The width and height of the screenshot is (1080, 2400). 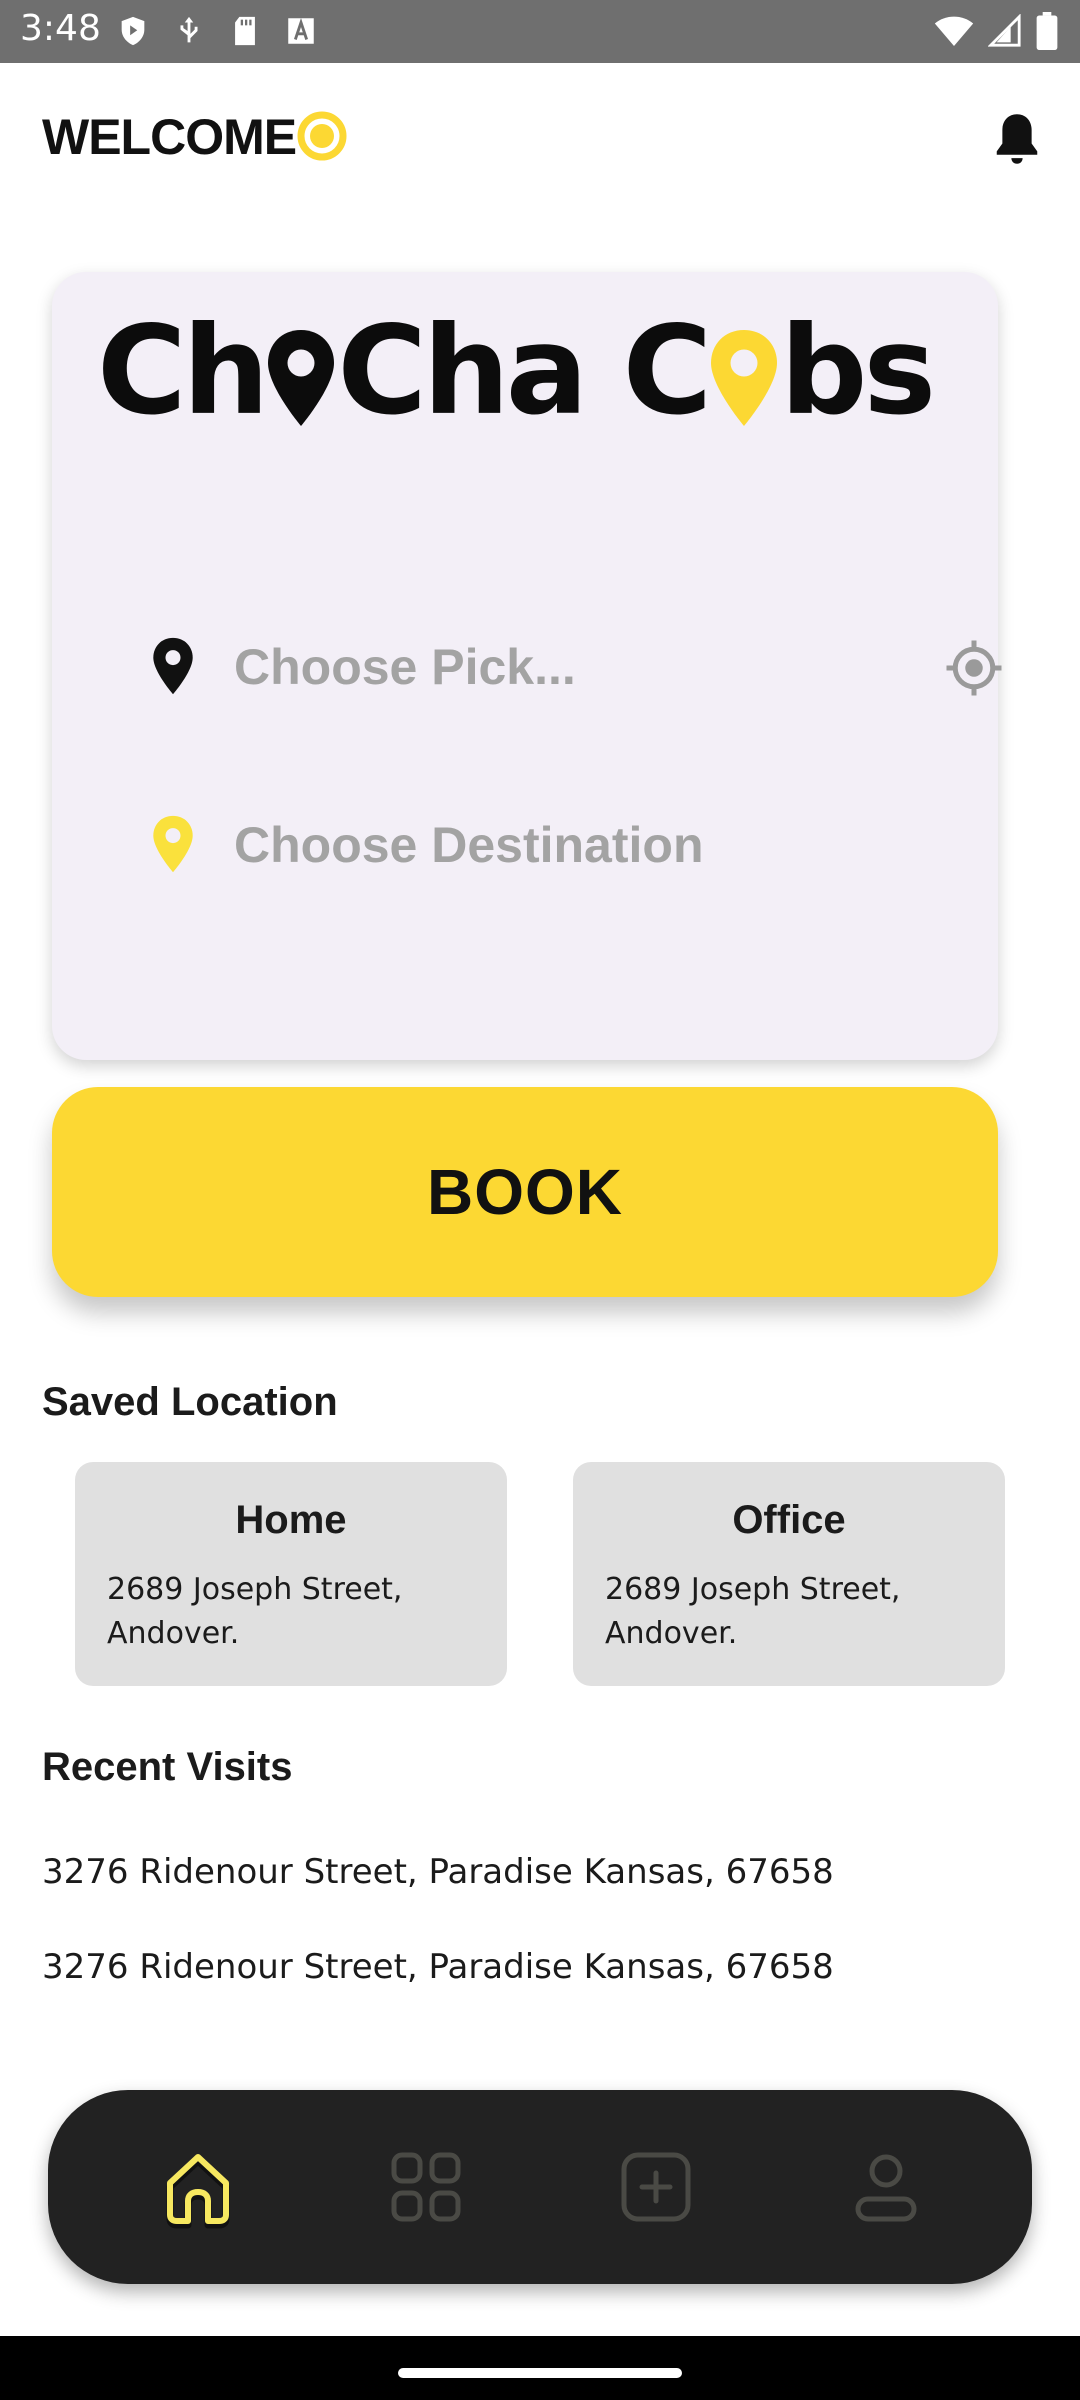 What do you see at coordinates (789, 1520) in the screenshot?
I see `saved-location-name: Office` at bounding box center [789, 1520].